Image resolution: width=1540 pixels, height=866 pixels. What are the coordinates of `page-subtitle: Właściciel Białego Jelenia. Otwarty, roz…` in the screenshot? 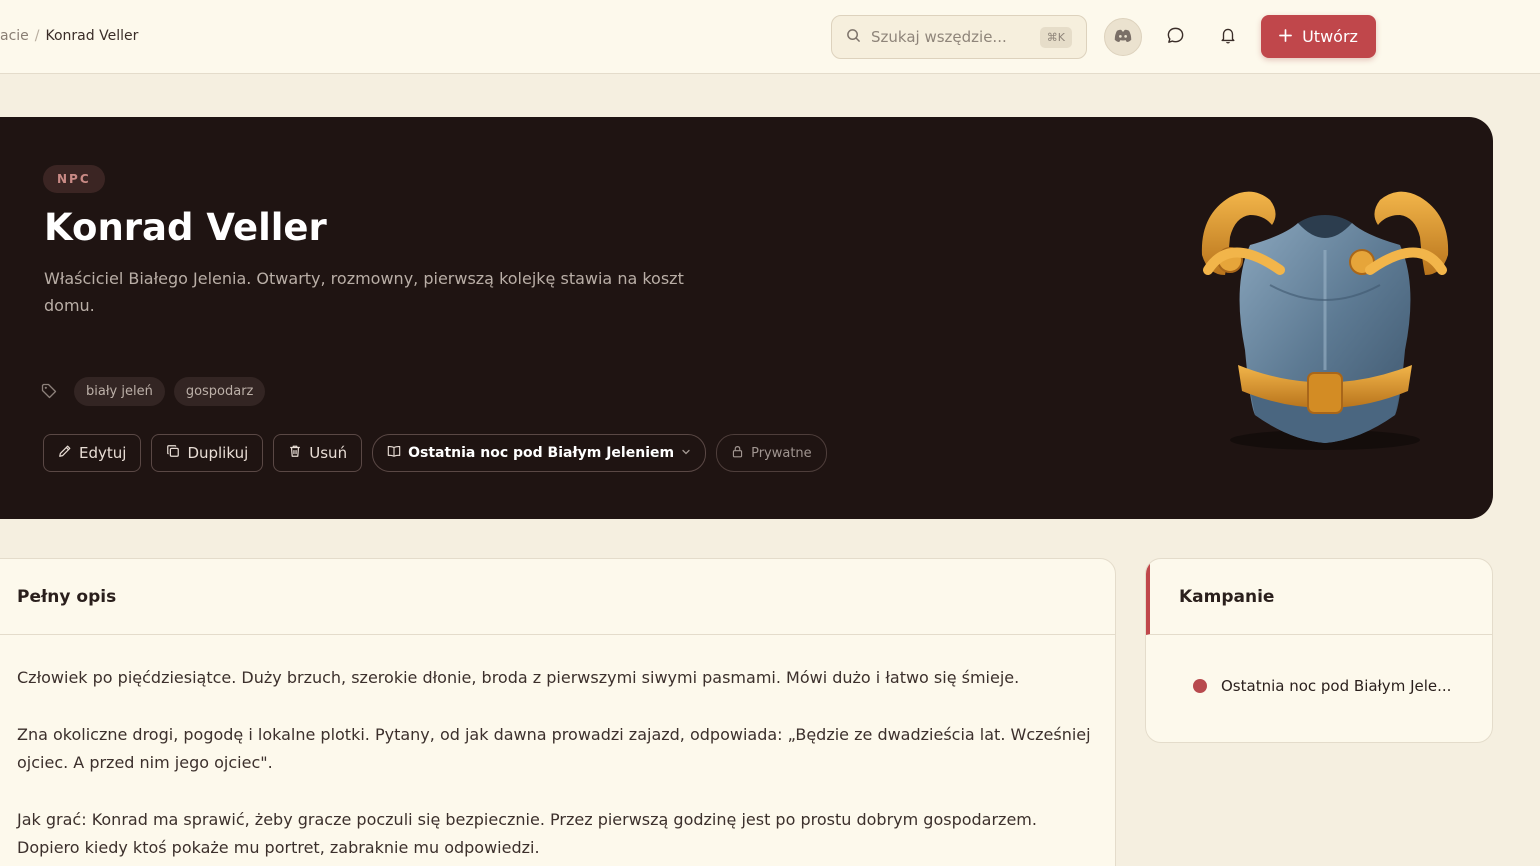 It's located at (364, 292).